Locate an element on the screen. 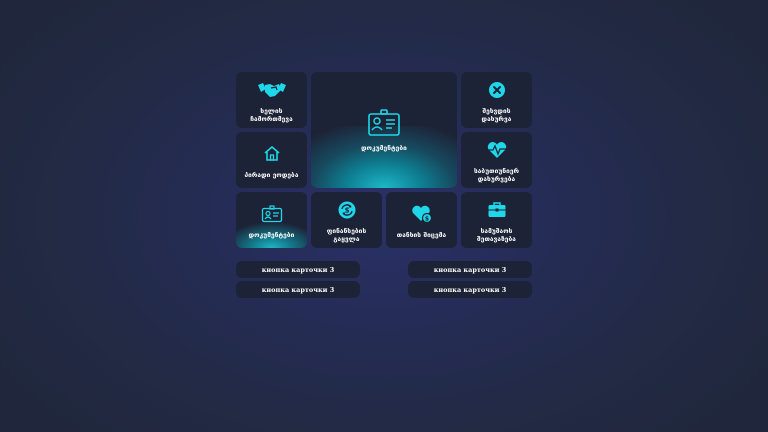 This screenshot has height=432, width=768. tile-handshake-label: ხელის ჩამორთმევა is located at coordinates (271, 115).